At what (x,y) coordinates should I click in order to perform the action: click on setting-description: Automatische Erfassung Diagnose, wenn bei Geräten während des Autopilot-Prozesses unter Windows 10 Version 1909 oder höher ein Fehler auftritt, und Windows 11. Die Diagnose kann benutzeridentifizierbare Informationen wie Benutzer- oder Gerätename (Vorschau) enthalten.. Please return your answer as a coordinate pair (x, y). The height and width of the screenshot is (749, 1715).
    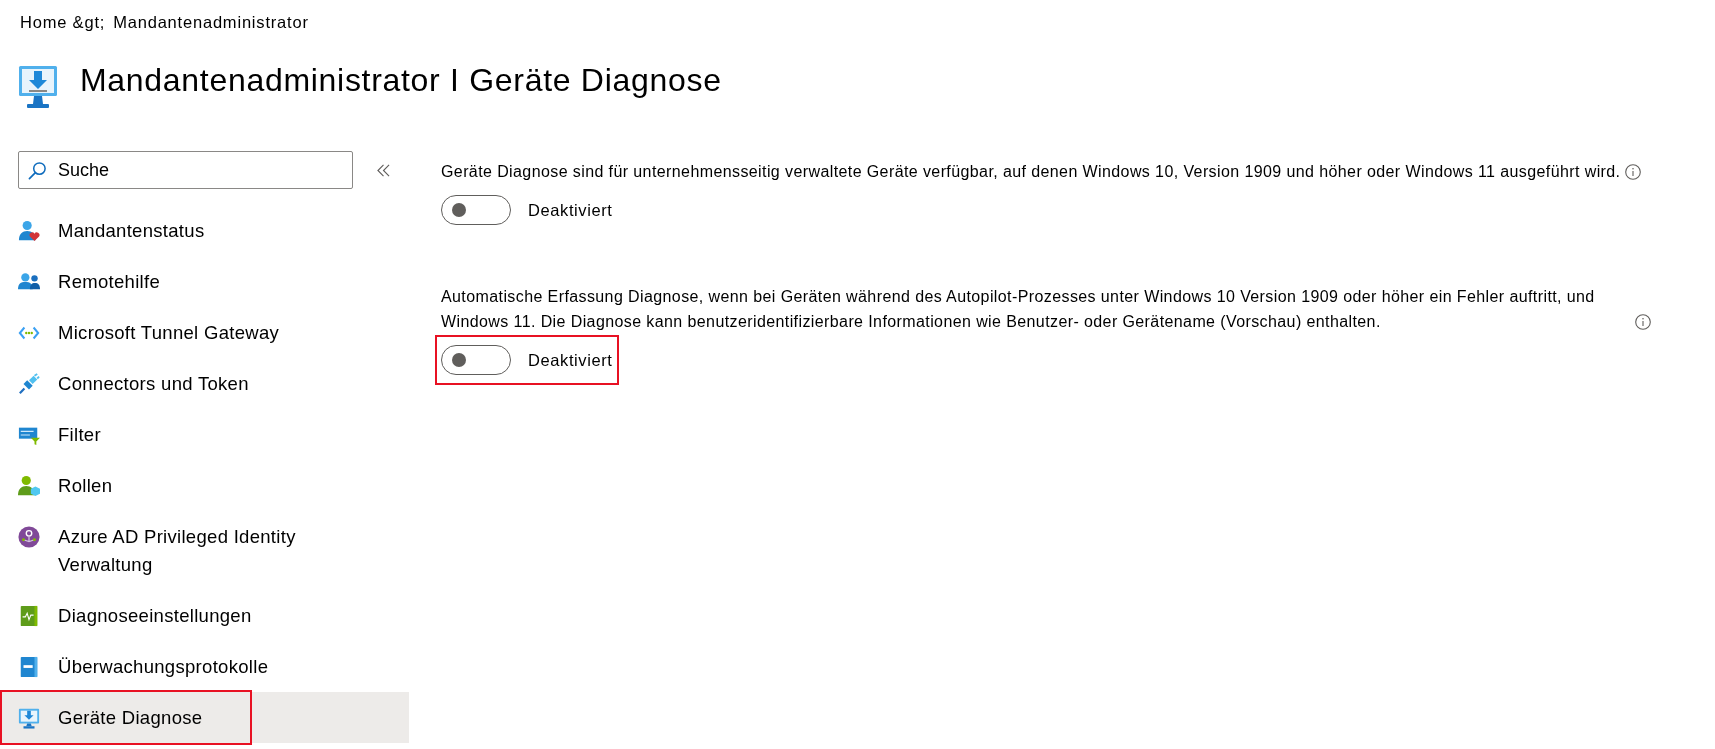
    Looking at the image, I should click on (1018, 309).